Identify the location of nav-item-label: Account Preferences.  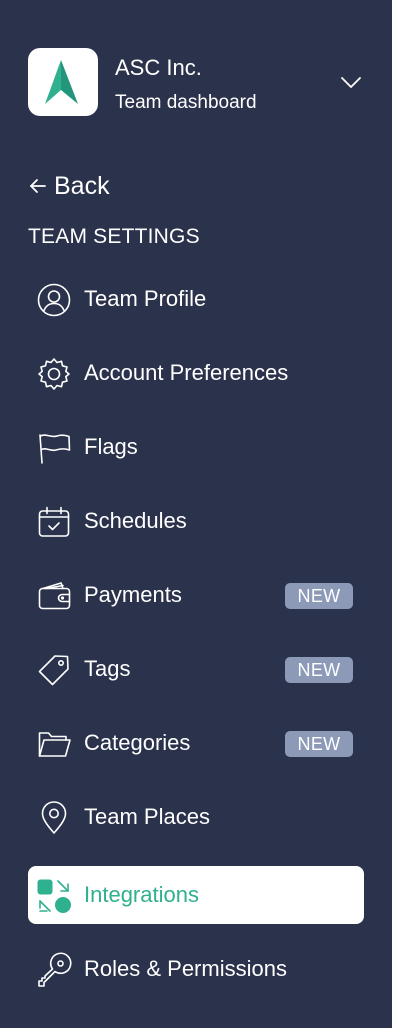
(186, 372).